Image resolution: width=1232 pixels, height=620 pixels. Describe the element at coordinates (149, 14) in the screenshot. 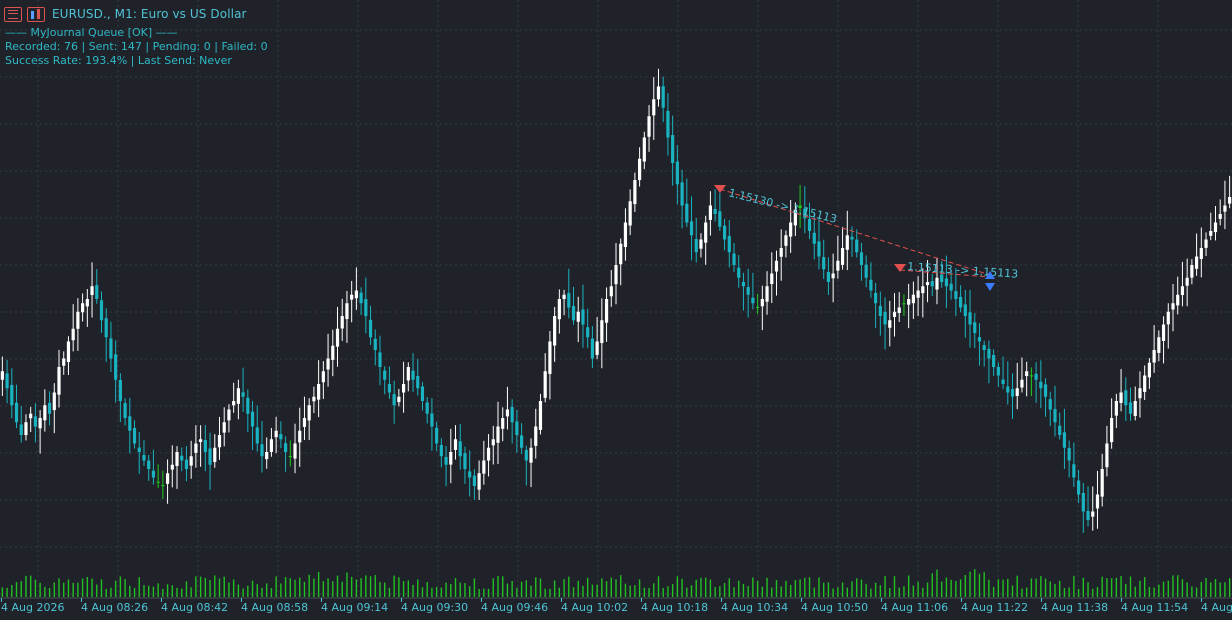

I see `symbol-title: EURUSD., M1: Euro vs US Dollar` at that location.